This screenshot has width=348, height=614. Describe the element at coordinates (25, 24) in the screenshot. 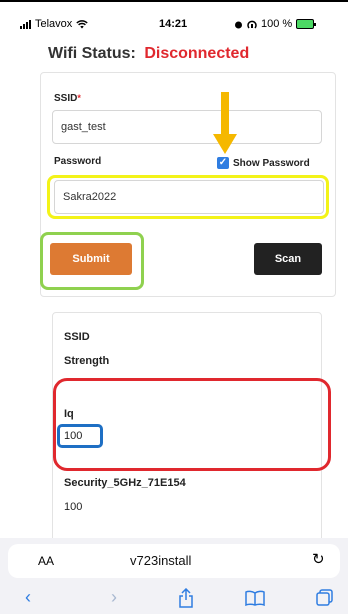

I see `cellular-signal-icon` at that location.